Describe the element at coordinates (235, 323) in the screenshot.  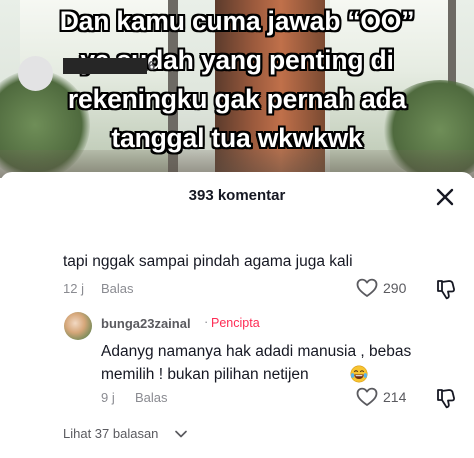
I see `creator-badge: Pencipta` at that location.